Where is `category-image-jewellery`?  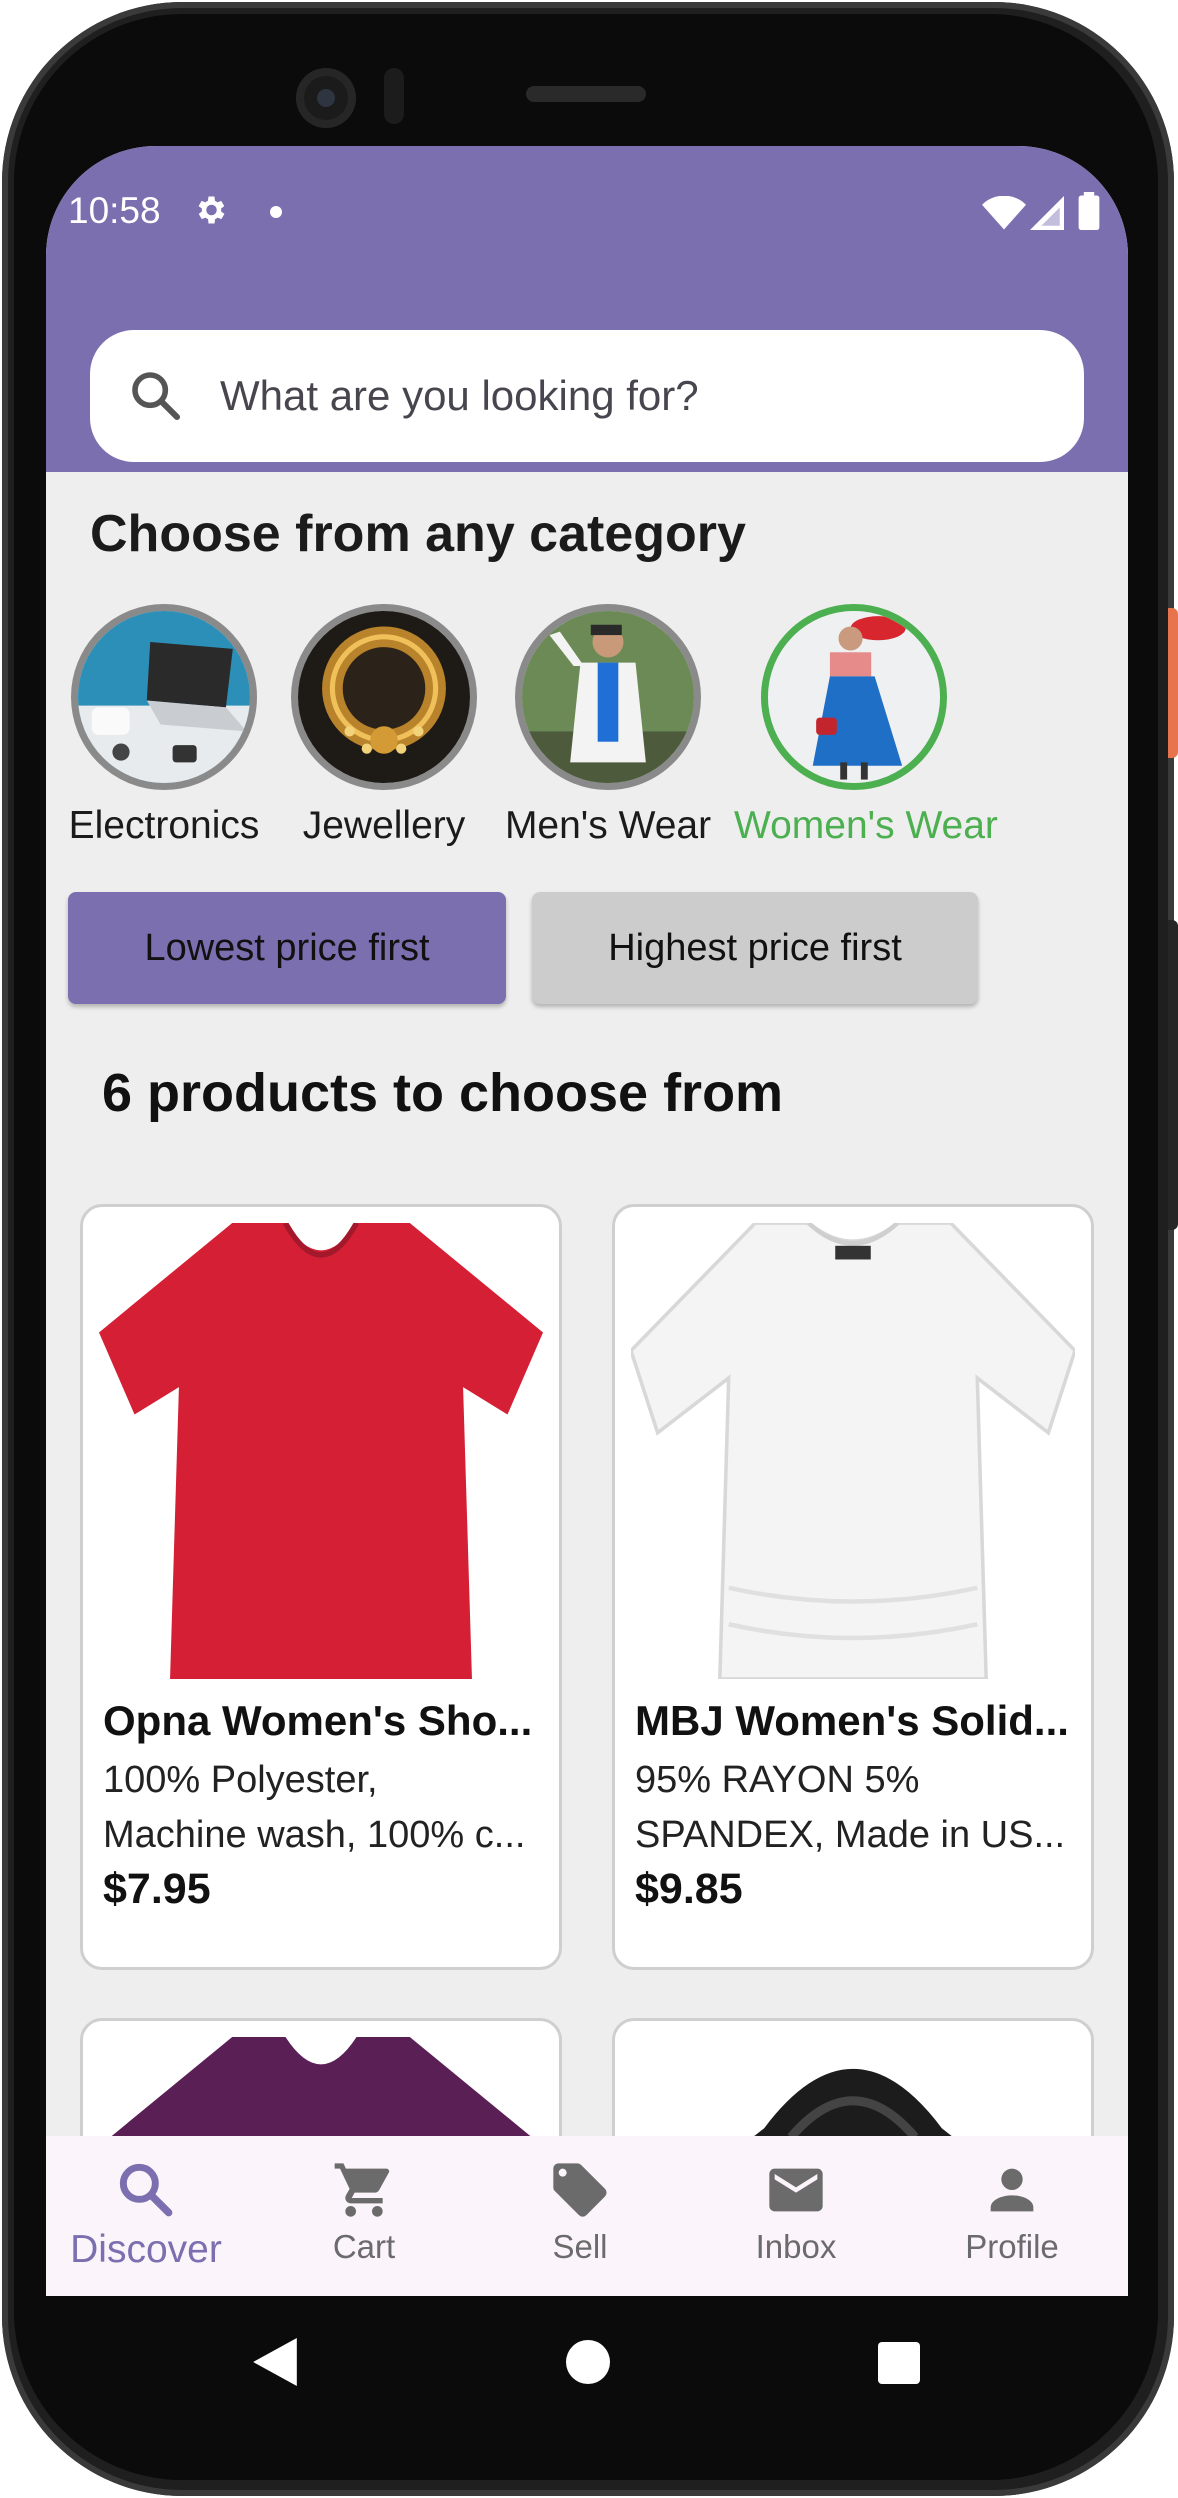
category-image-jewellery is located at coordinates (384, 697).